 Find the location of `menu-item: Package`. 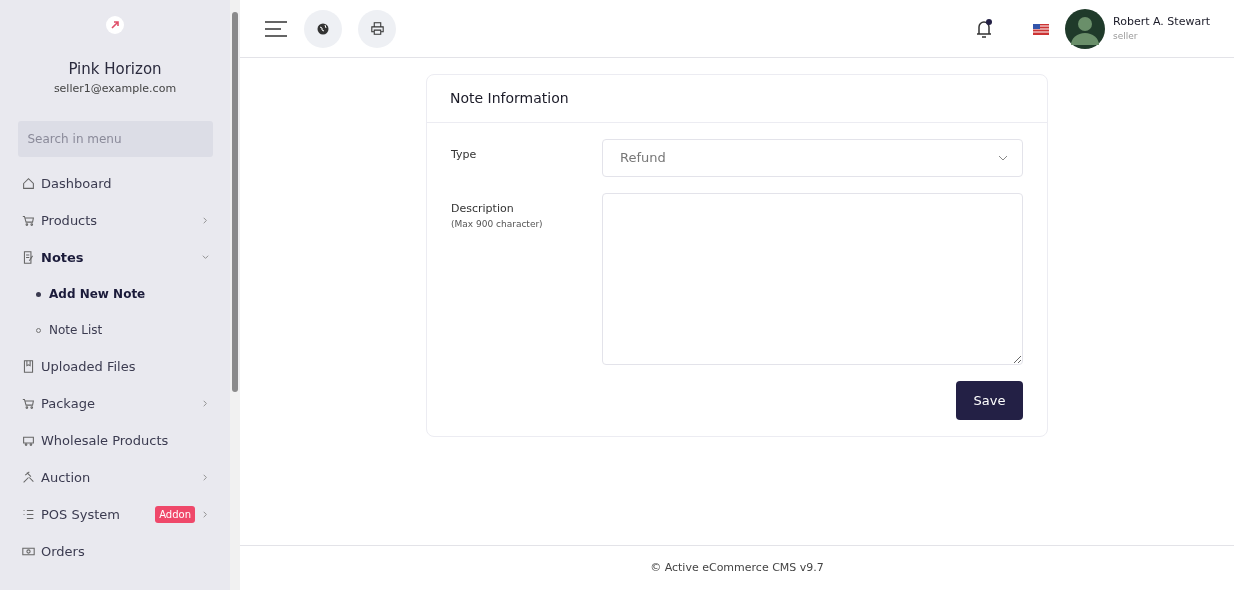

menu-item: Package is located at coordinates (115, 403).